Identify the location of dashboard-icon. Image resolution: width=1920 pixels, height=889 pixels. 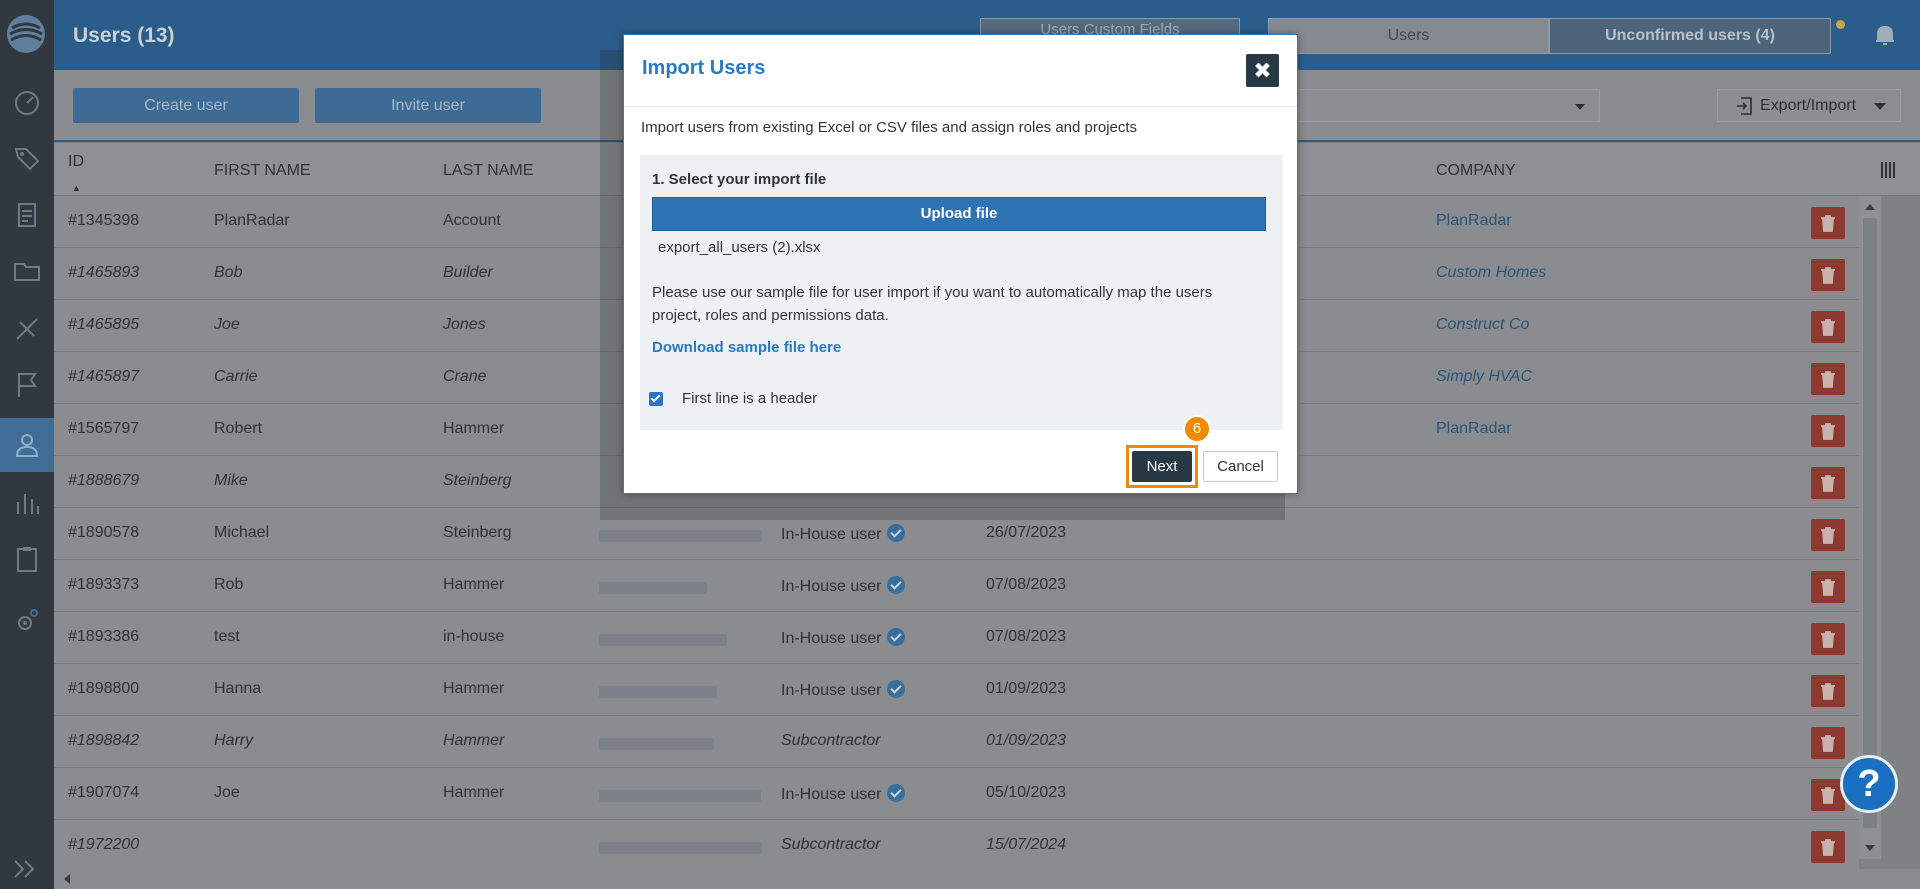
(27, 103).